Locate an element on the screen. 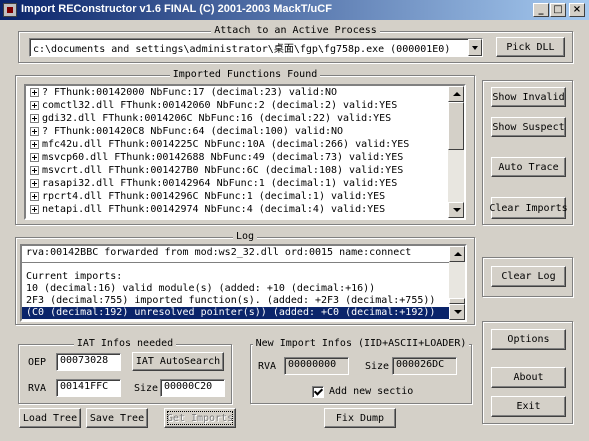  attach-group-label: Attach to an Active Process is located at coordinates (295, 30).